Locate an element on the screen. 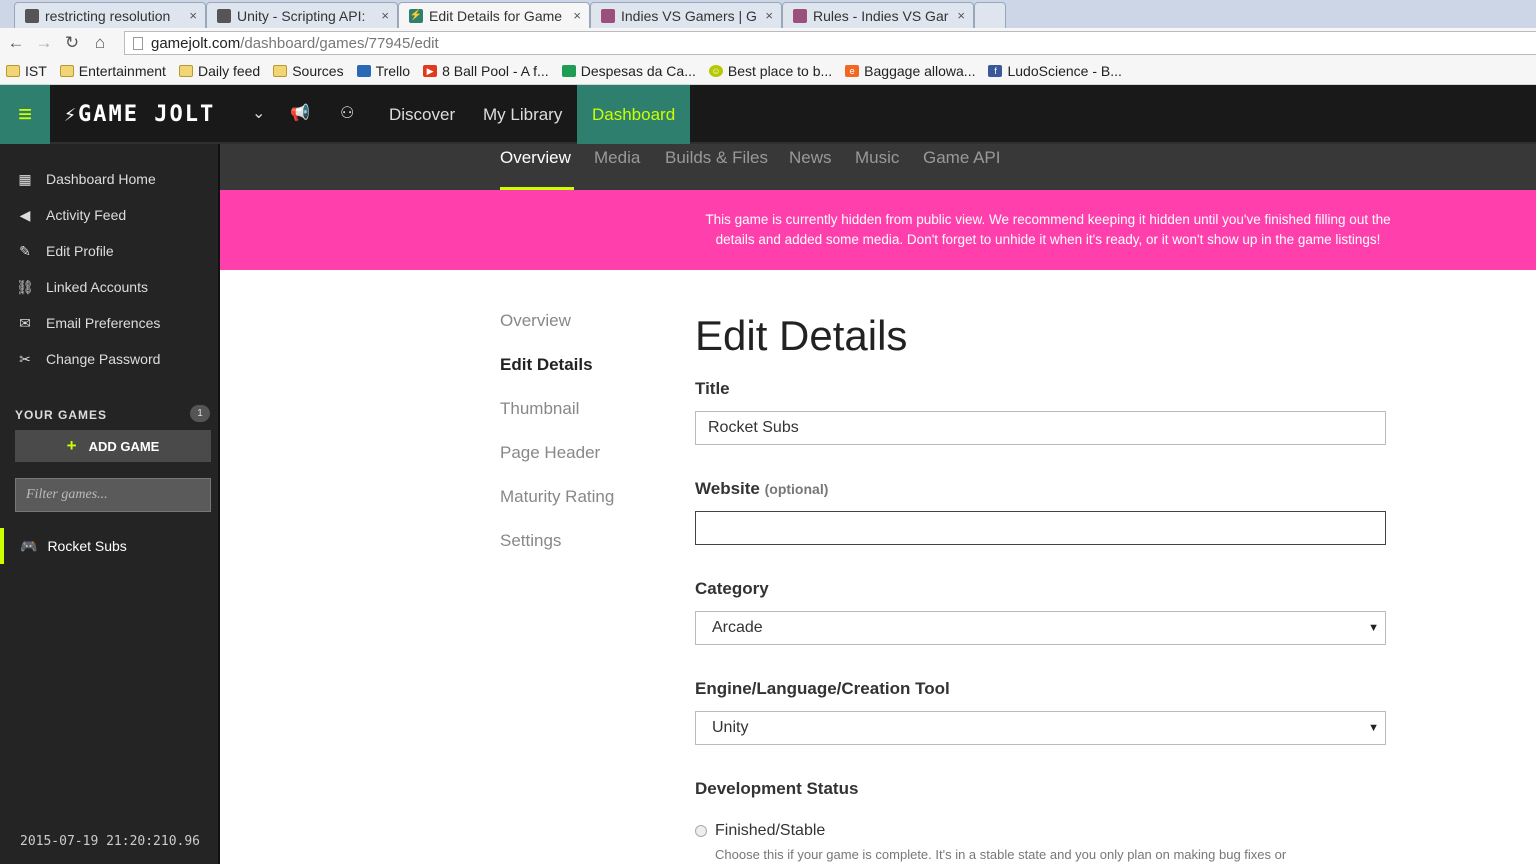  back-arrow-icon: ← is located at coordinates (16, 43).